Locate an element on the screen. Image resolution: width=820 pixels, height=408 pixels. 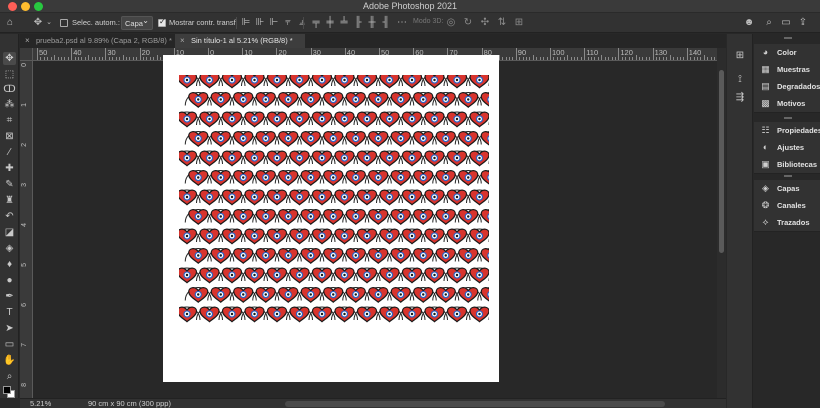
align-horizontal-centers-icon: ⊪ is located at coordinates (260, 23).